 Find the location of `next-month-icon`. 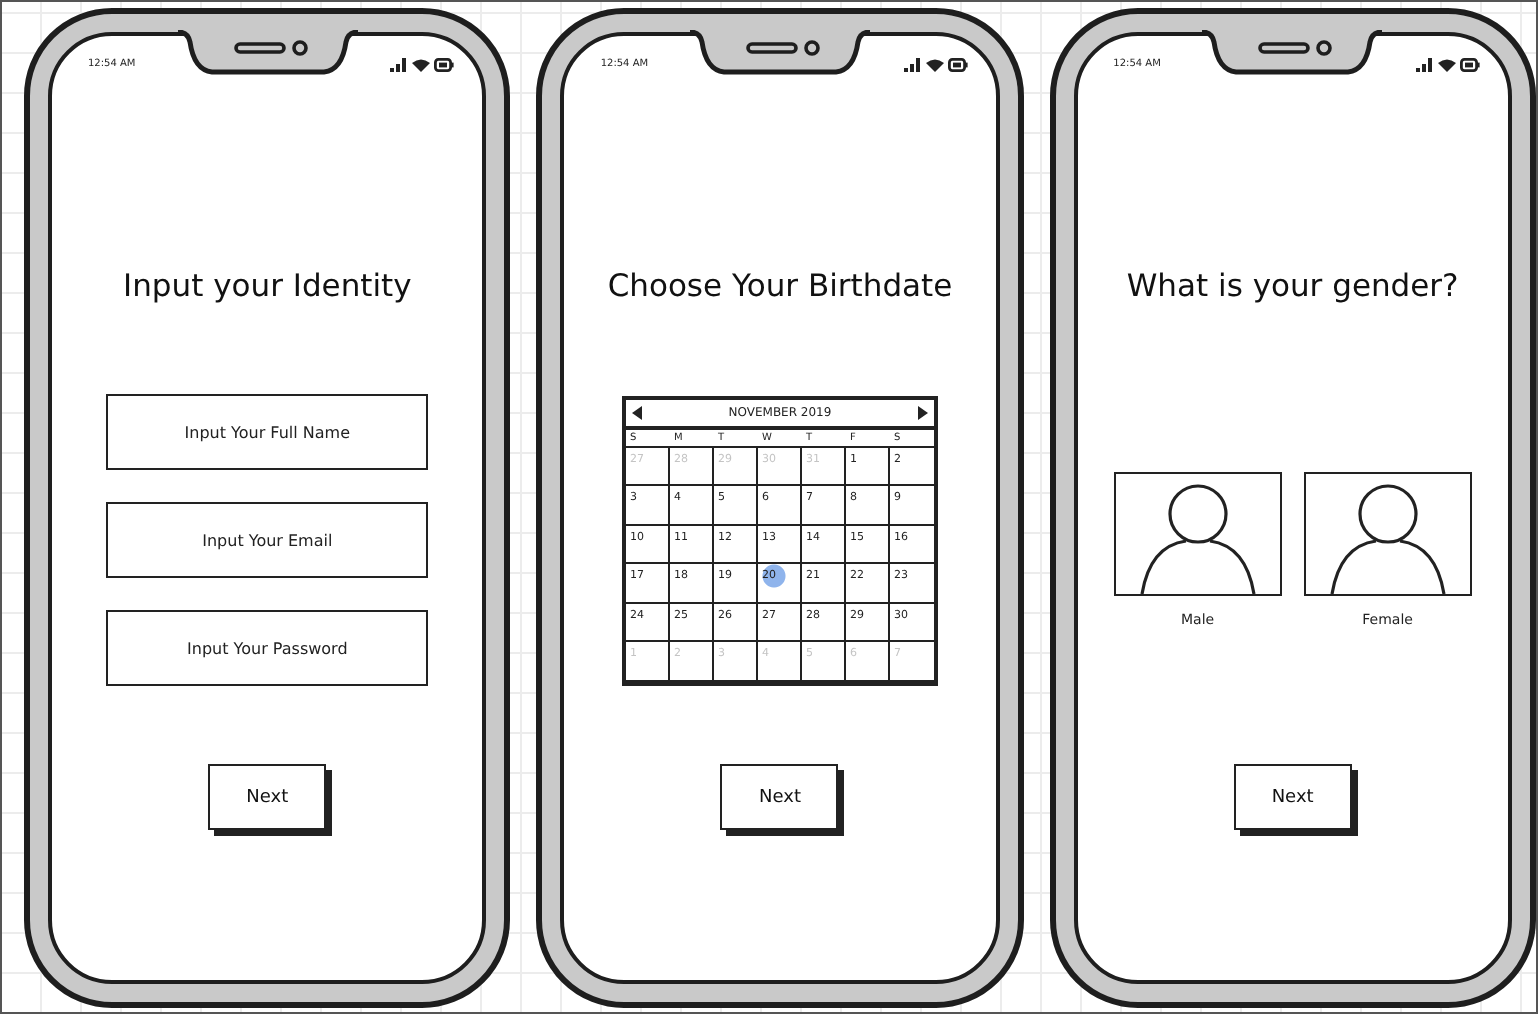

next-month-icon is located at coordinates (922, 412).